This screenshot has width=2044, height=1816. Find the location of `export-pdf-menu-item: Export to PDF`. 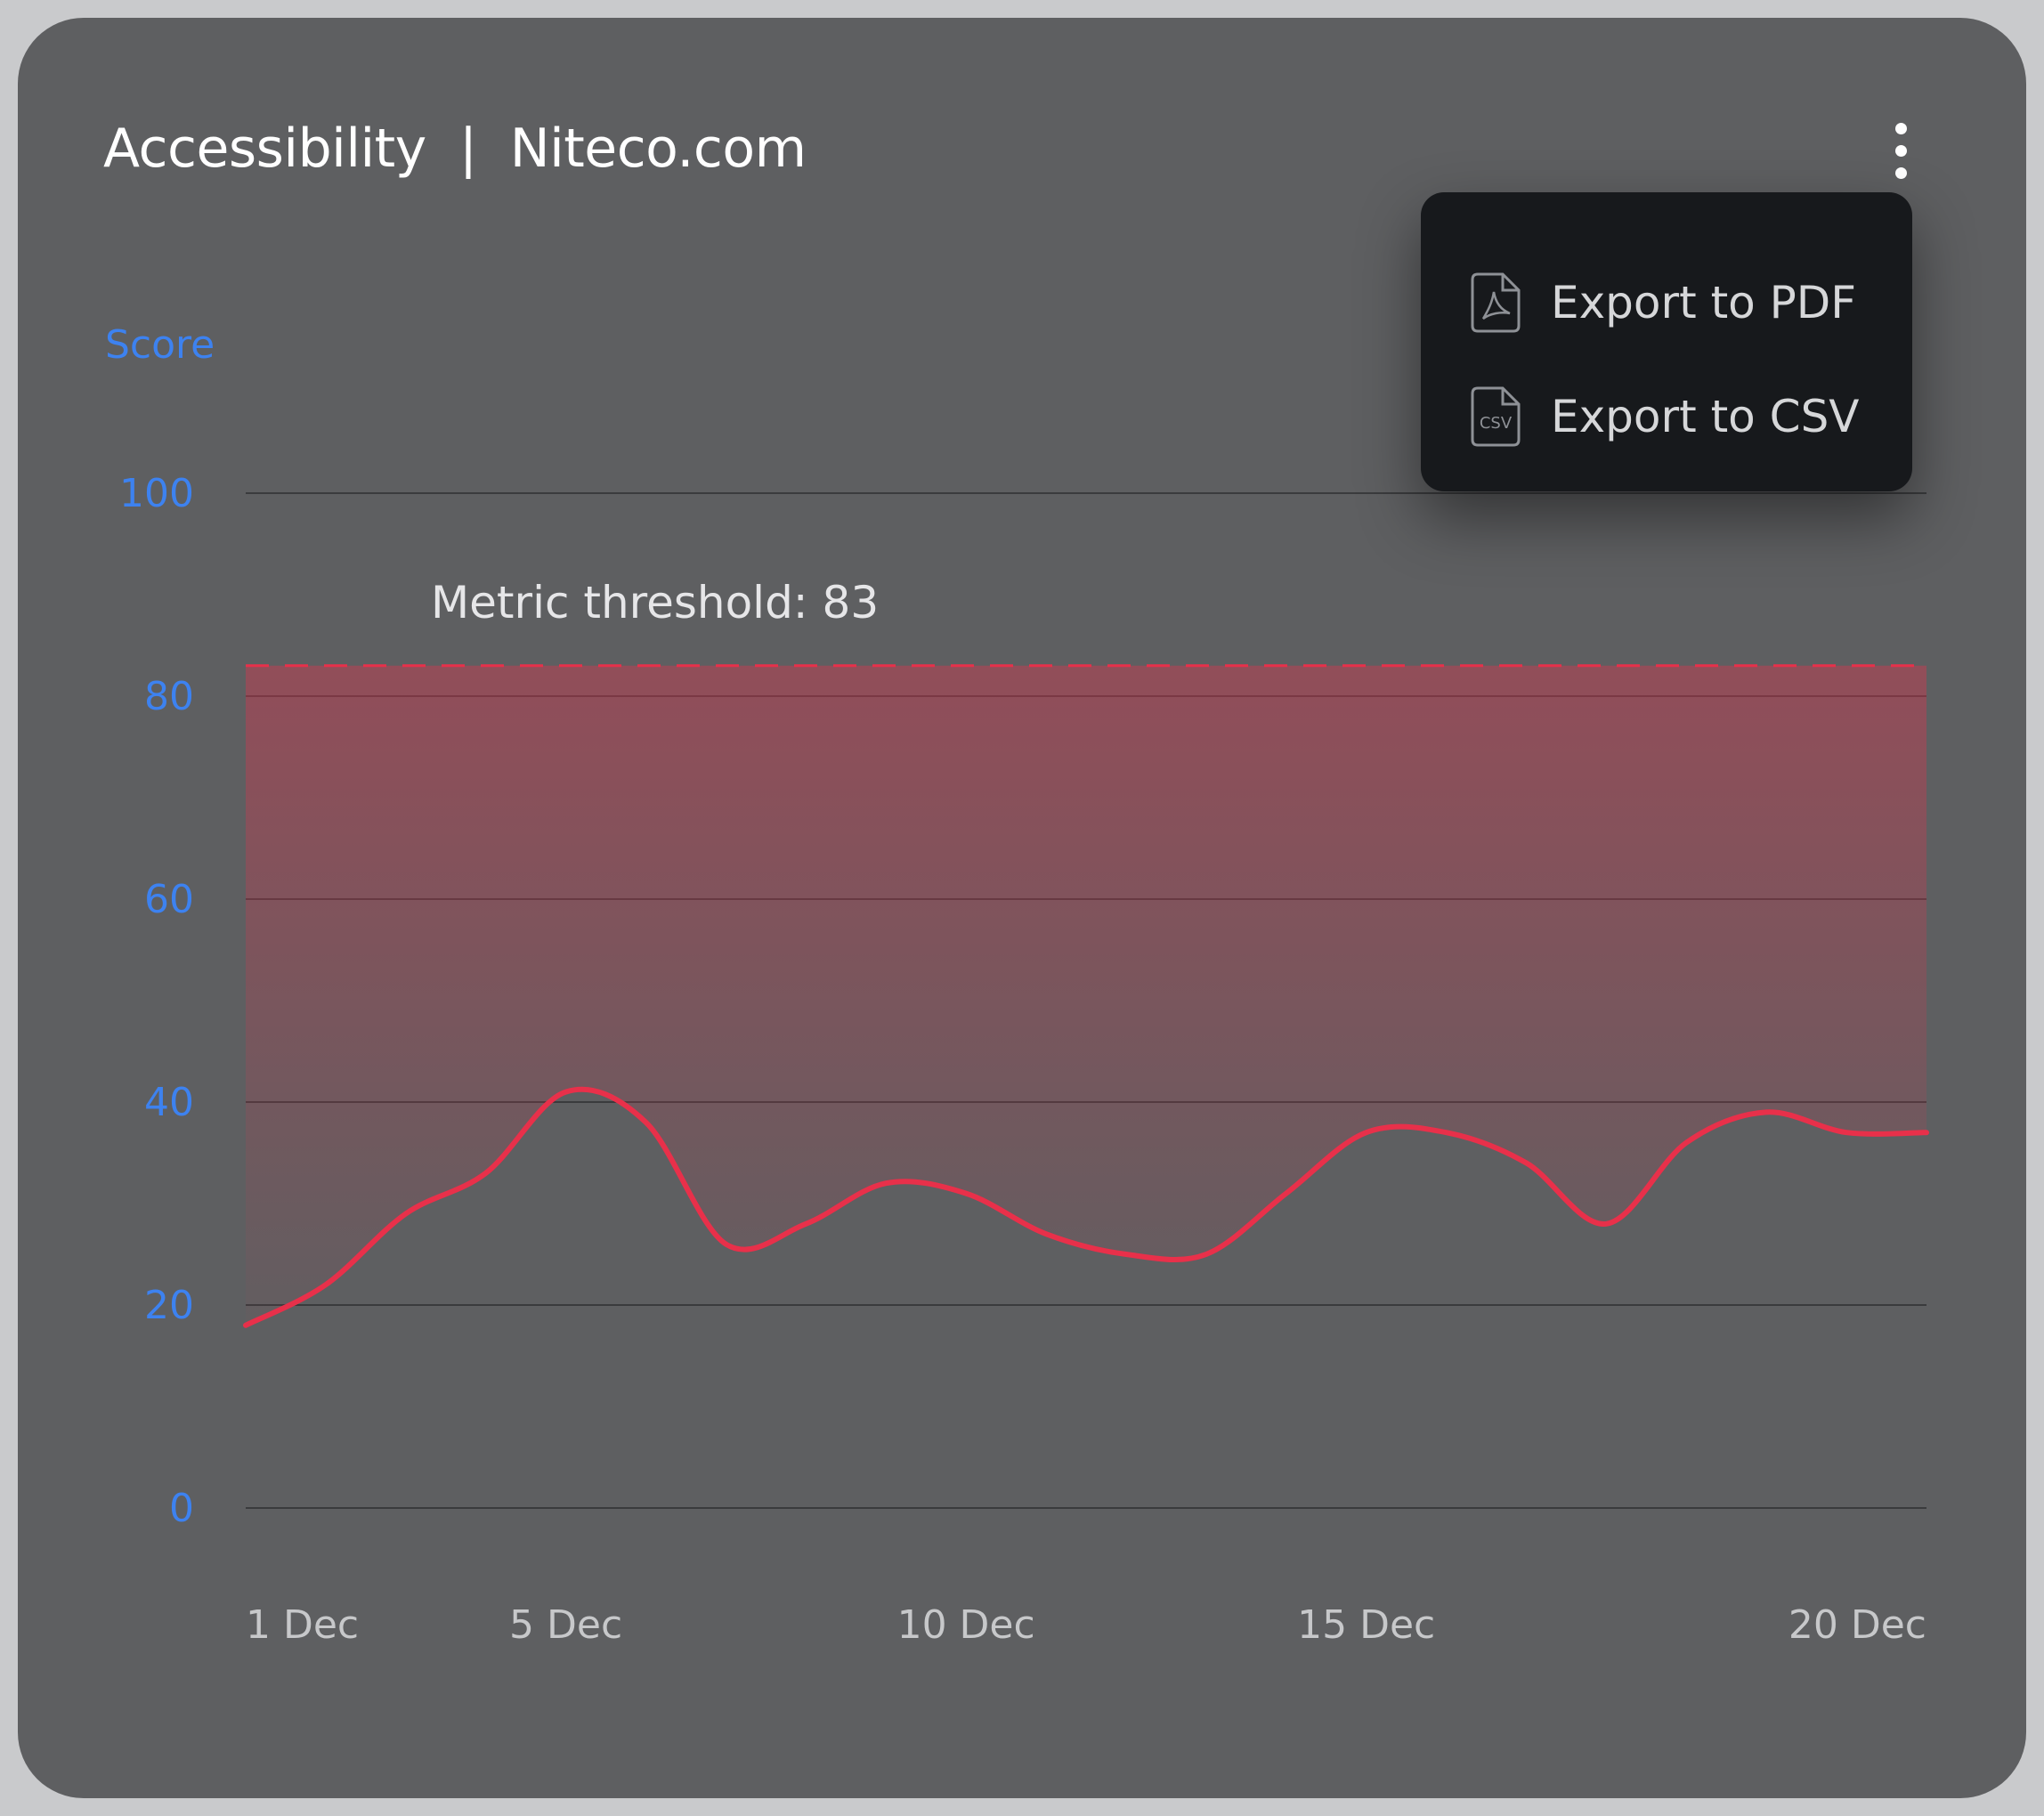

export-pdf-menu-item: Export to PDF is located at coordinates (1678, 303).